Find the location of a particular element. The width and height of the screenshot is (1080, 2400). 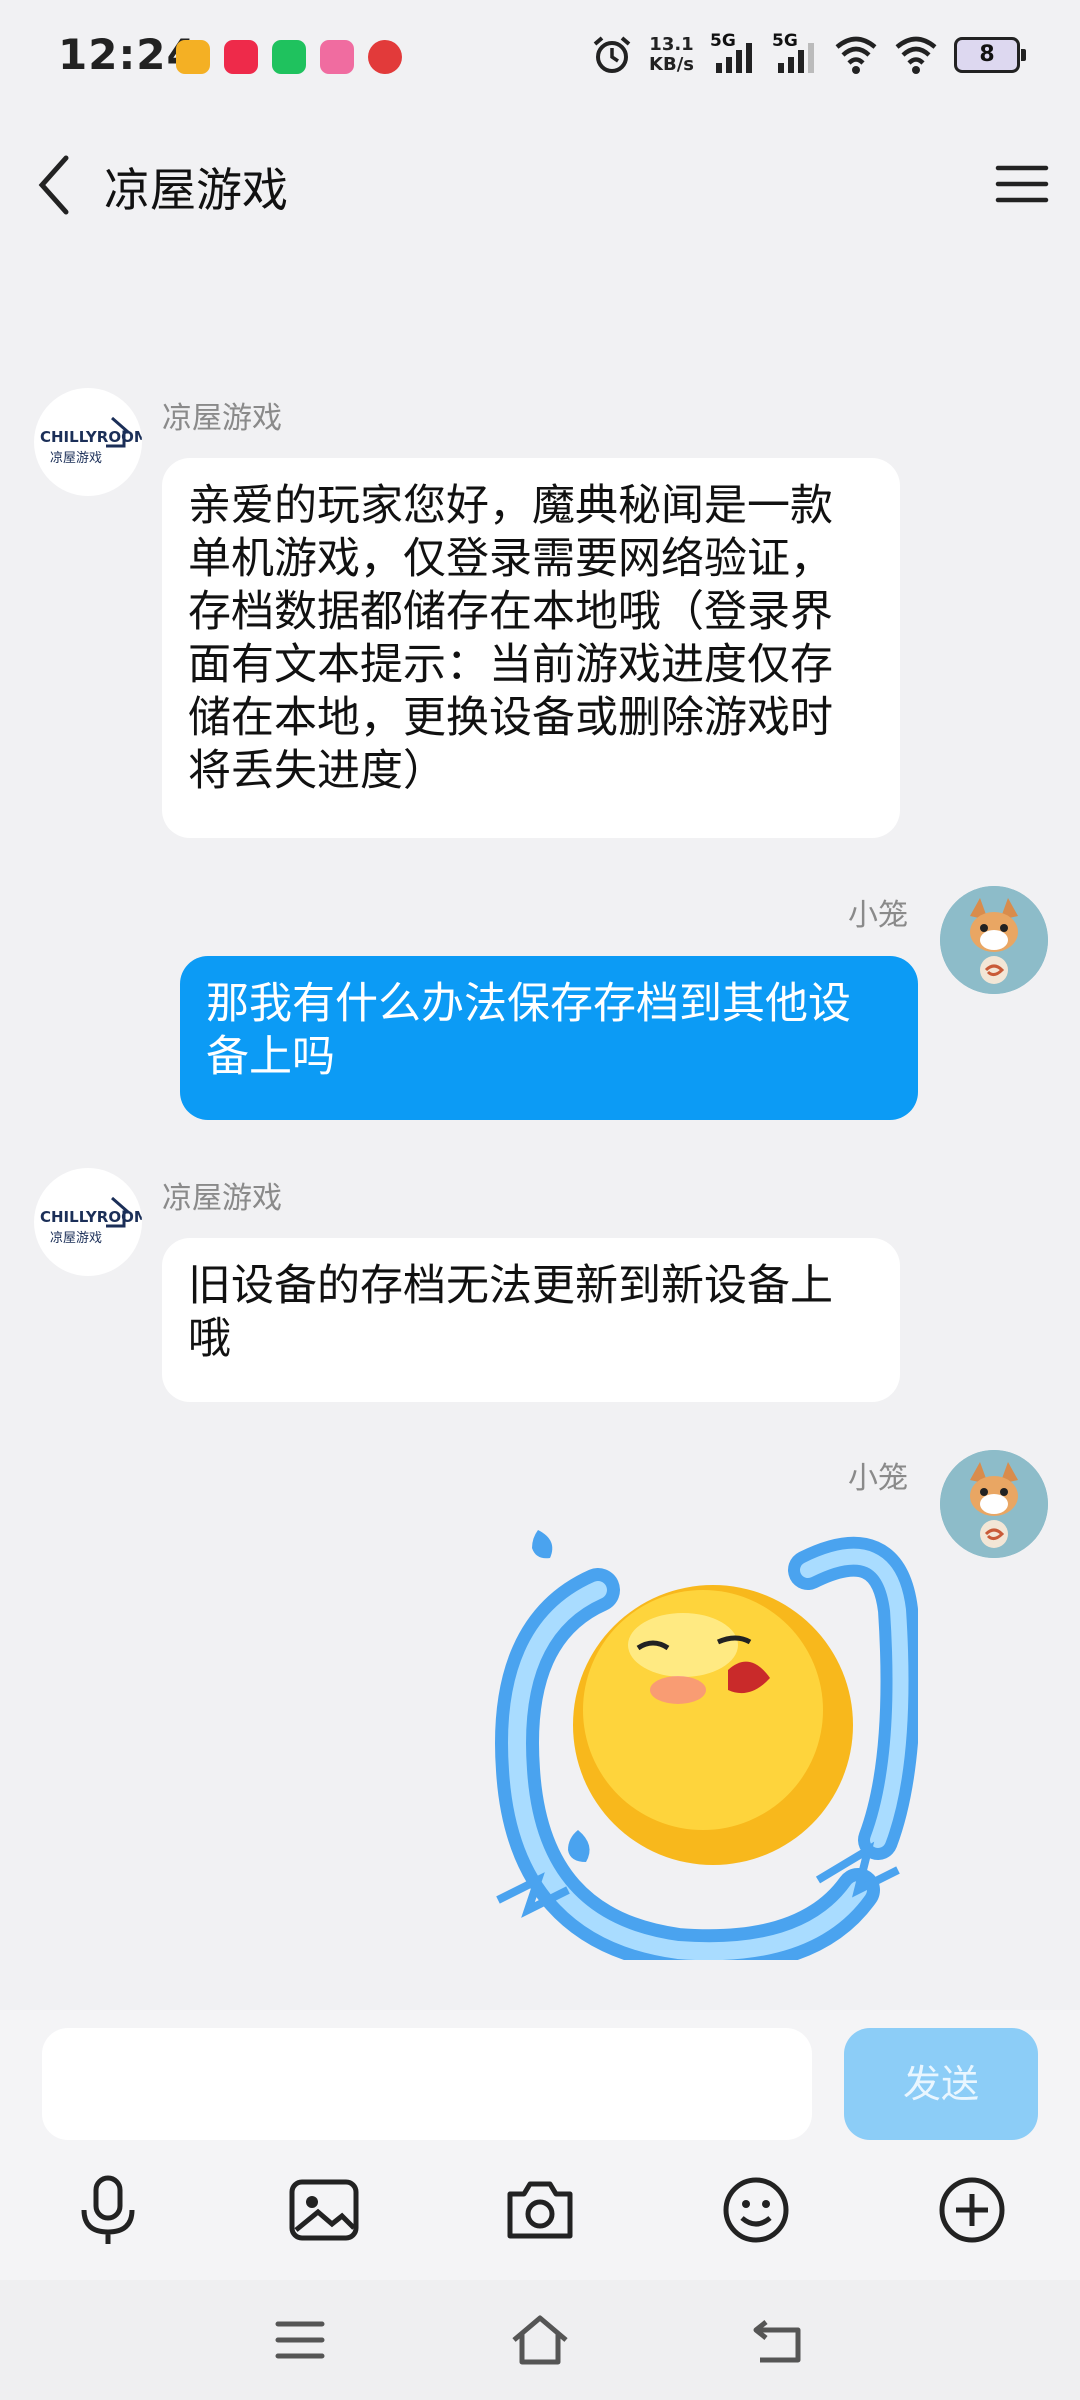

signal-sim1-icon: 5G is located at coordinates (733, 53).